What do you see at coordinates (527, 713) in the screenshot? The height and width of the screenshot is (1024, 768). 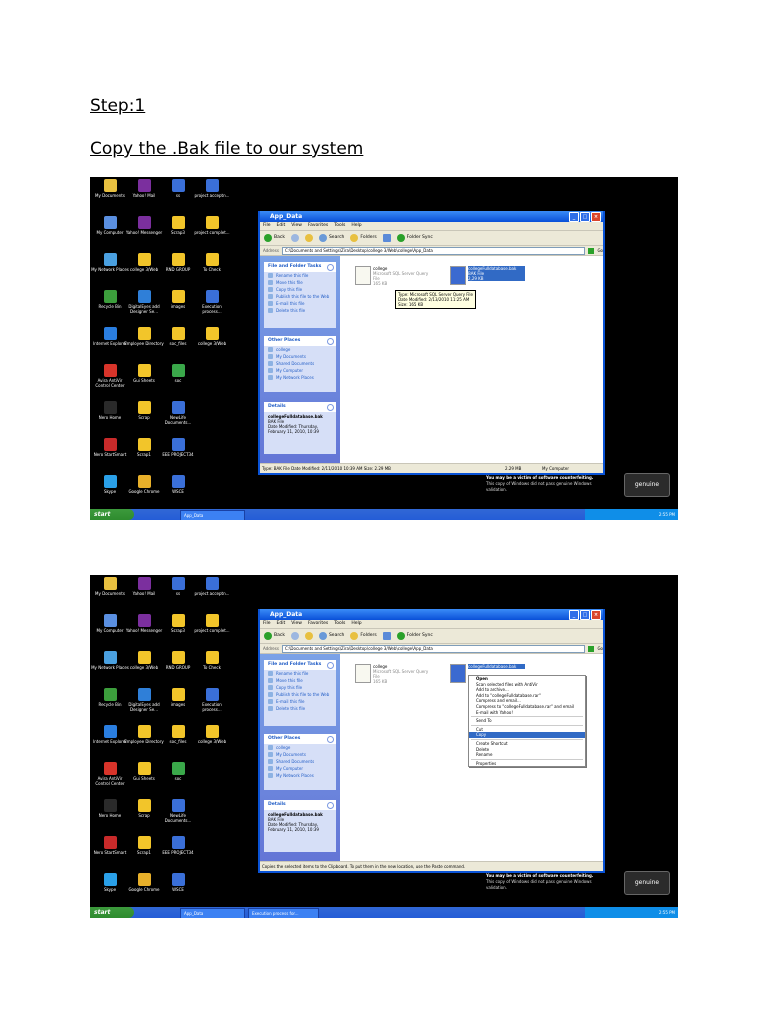 I see `ctx-email-yahoo: E-mail with Yahoo!` at bounding box center [527, 713].